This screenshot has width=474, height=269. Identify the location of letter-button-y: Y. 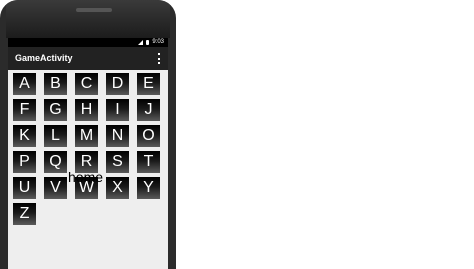
(148, 188).